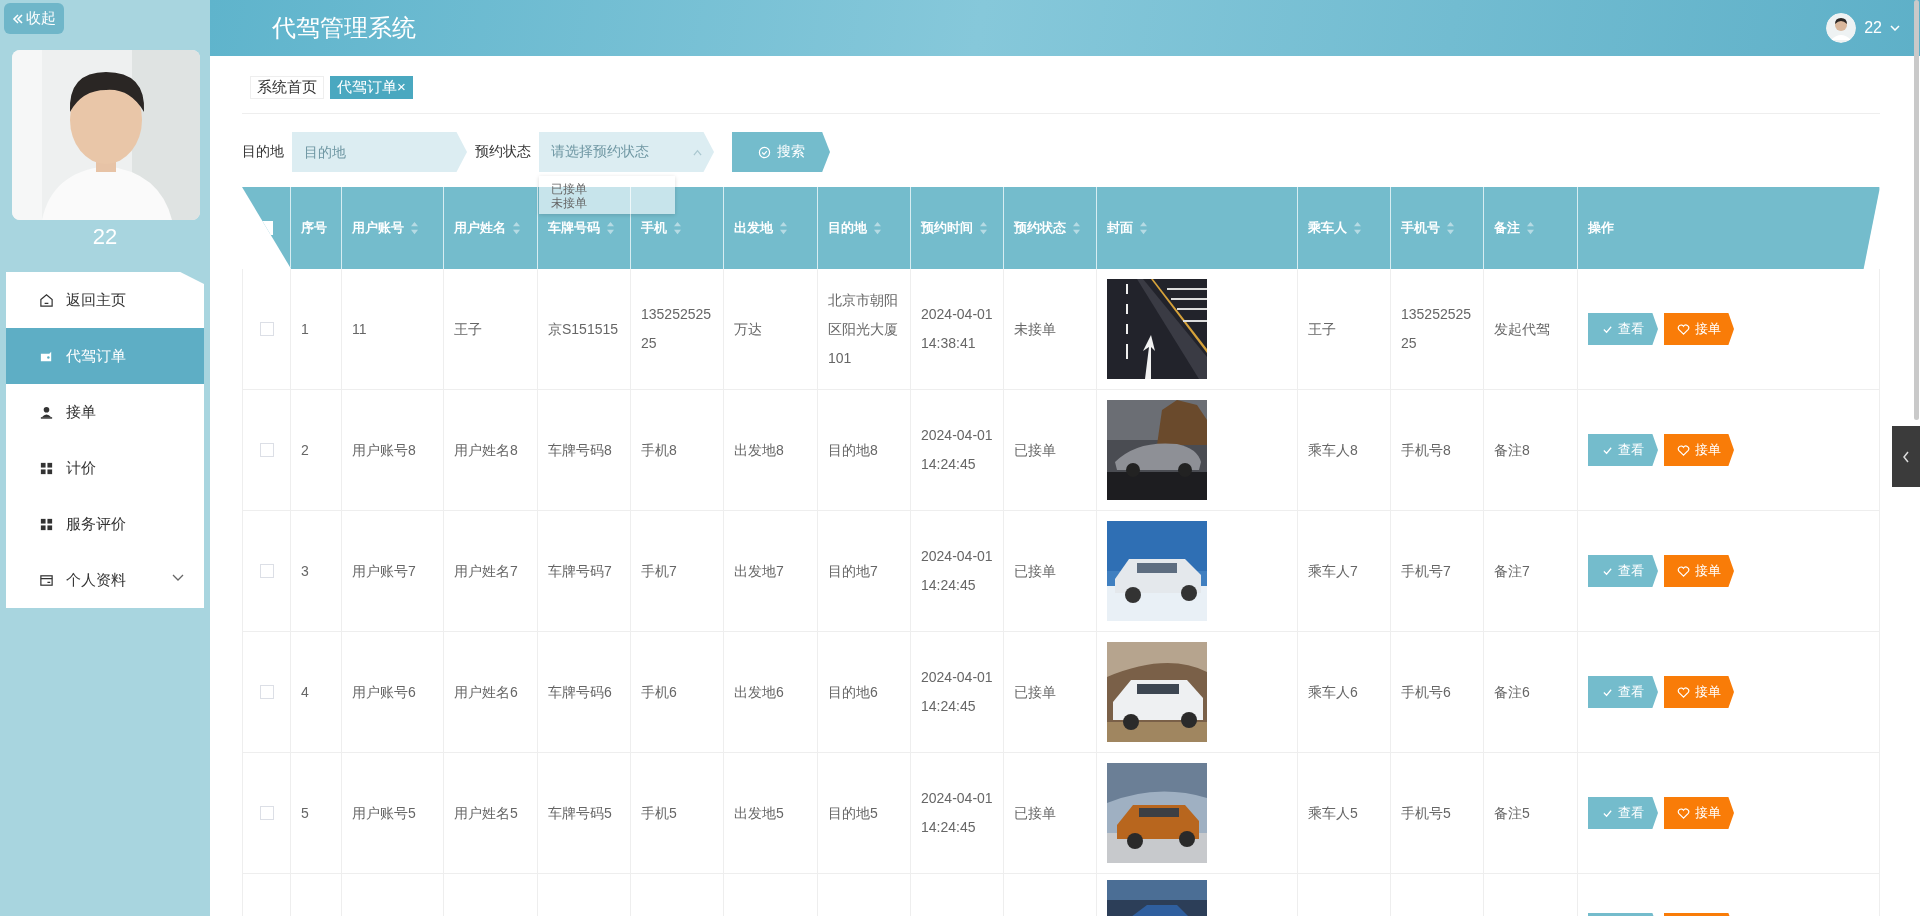  I want to click on dropdown-option: 未接单, so click(613, 203).